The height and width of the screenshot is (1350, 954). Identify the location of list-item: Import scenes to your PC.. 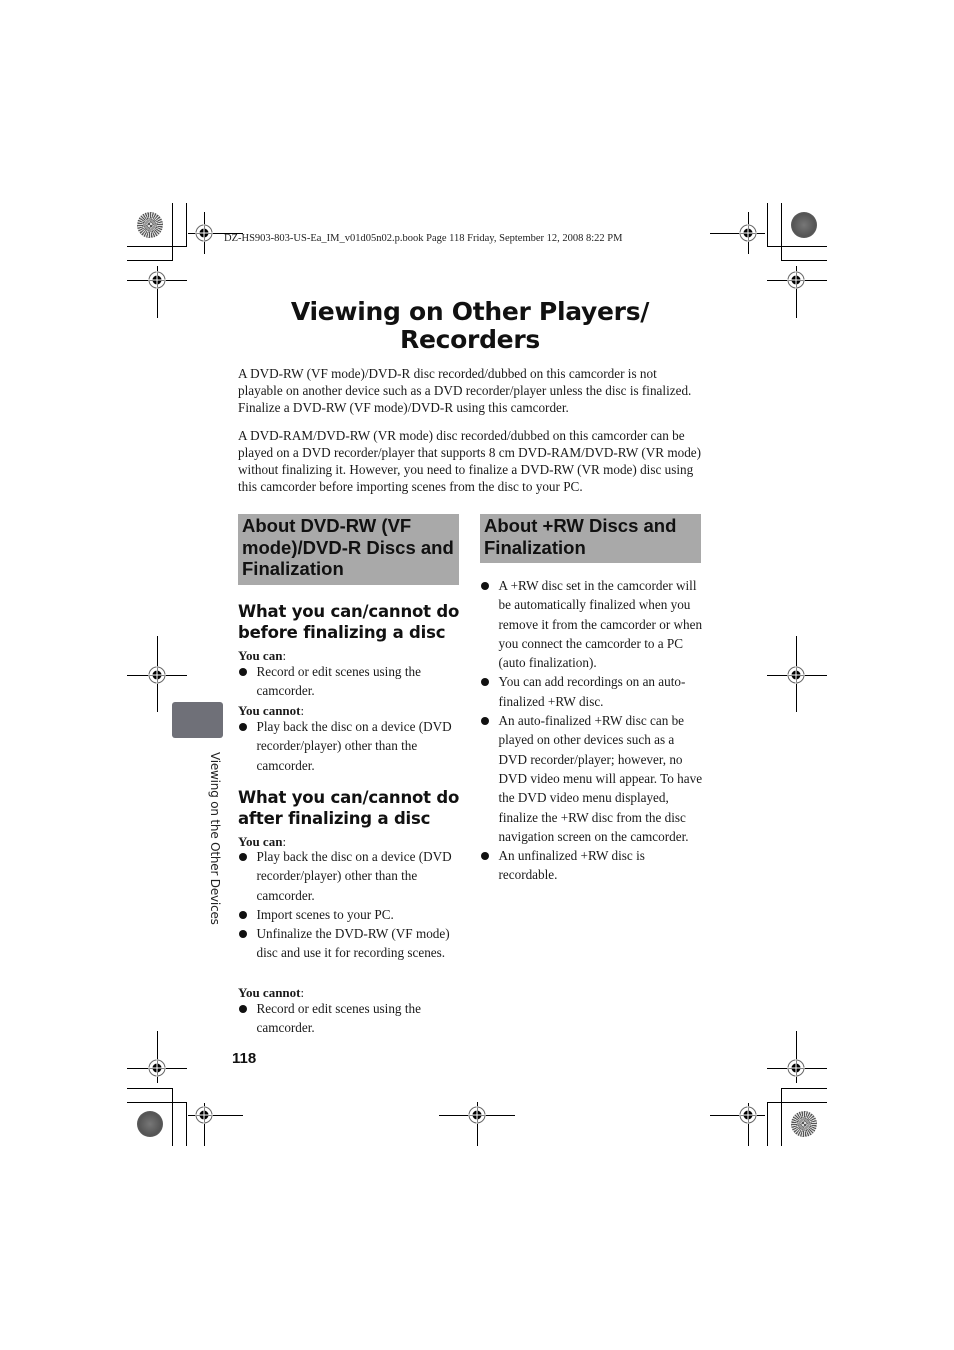
(350, 914).